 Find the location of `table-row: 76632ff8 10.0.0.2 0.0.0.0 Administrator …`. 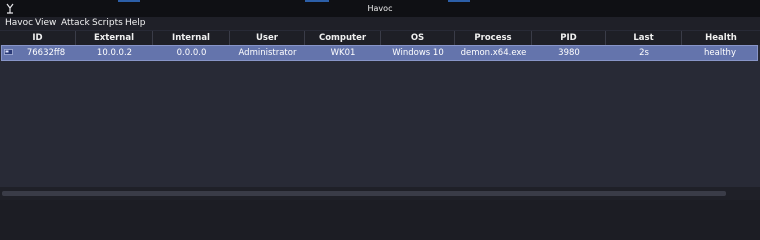

table-row: 76632ff8 10.0.0.2 0.0.0.0 Administrator … is located at coordinates (380, 53).